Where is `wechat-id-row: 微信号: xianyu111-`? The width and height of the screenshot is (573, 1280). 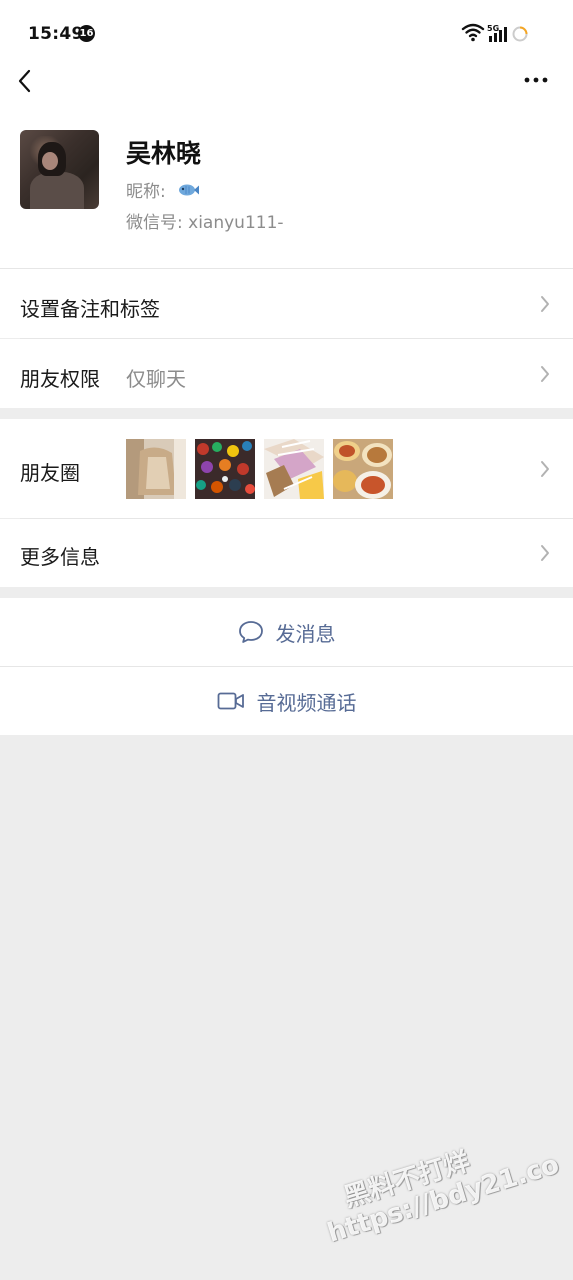
wechat-id-row: 微信号: xianyu111- is located at coordinates (205, 220).